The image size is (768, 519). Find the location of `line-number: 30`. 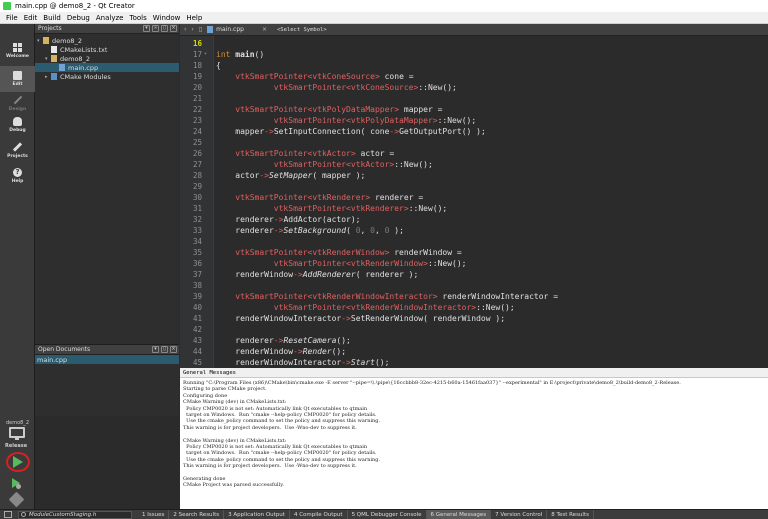

line-number: 30 is located at coordinates (197, 197).